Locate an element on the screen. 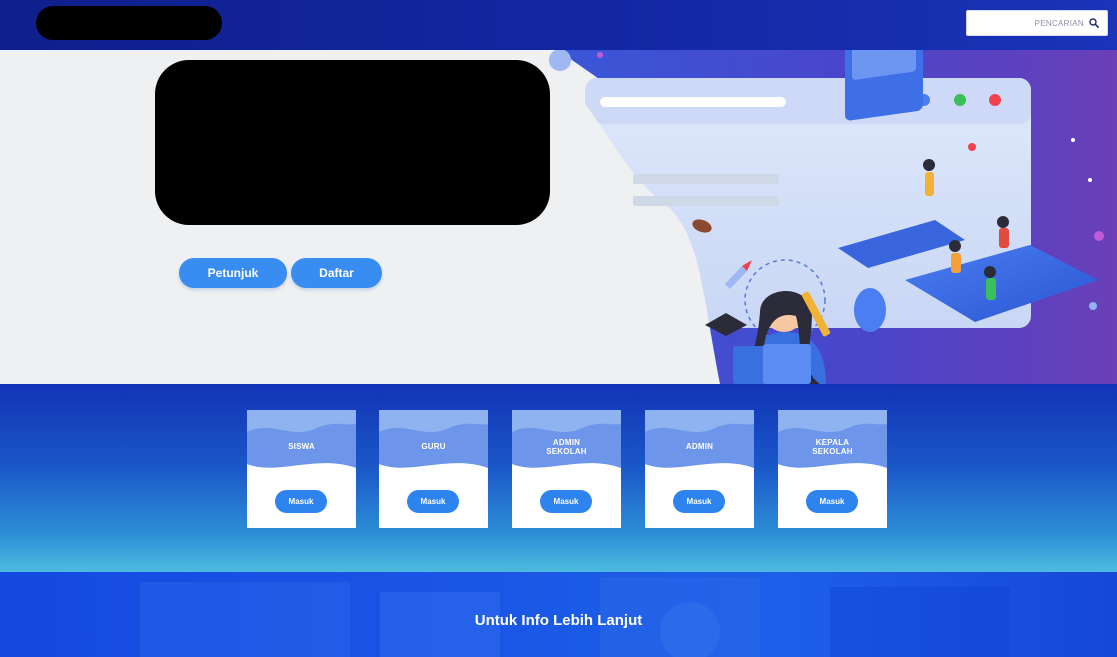 Image resolution: width=1117 pixels, height=657 pixels. card-siswa: SISWA Masuk is located at coordinates (301, 469).